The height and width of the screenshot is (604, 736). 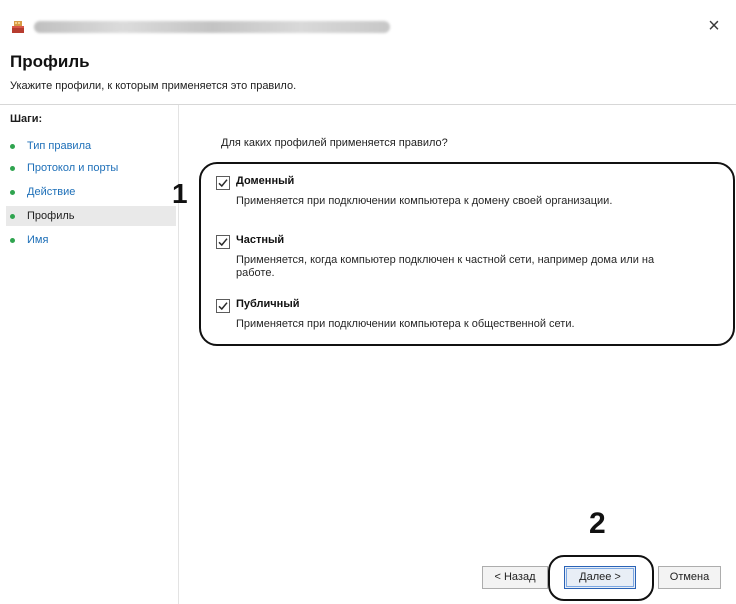 I want to click on next-button-label: Далее >, so click(x=600, y=577).